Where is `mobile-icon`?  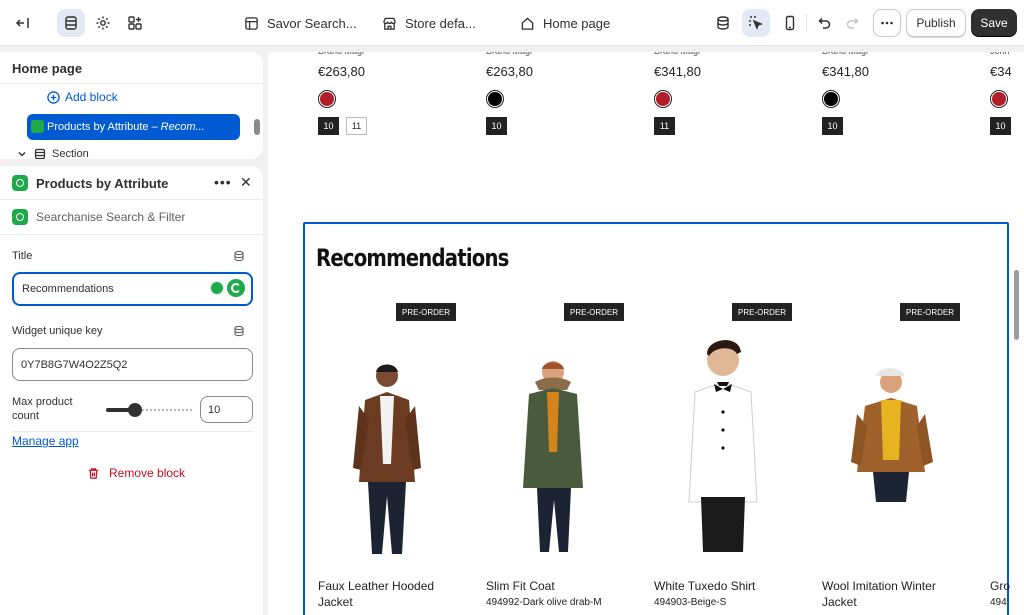 mobile-icon is located at coordinates (790, 23).